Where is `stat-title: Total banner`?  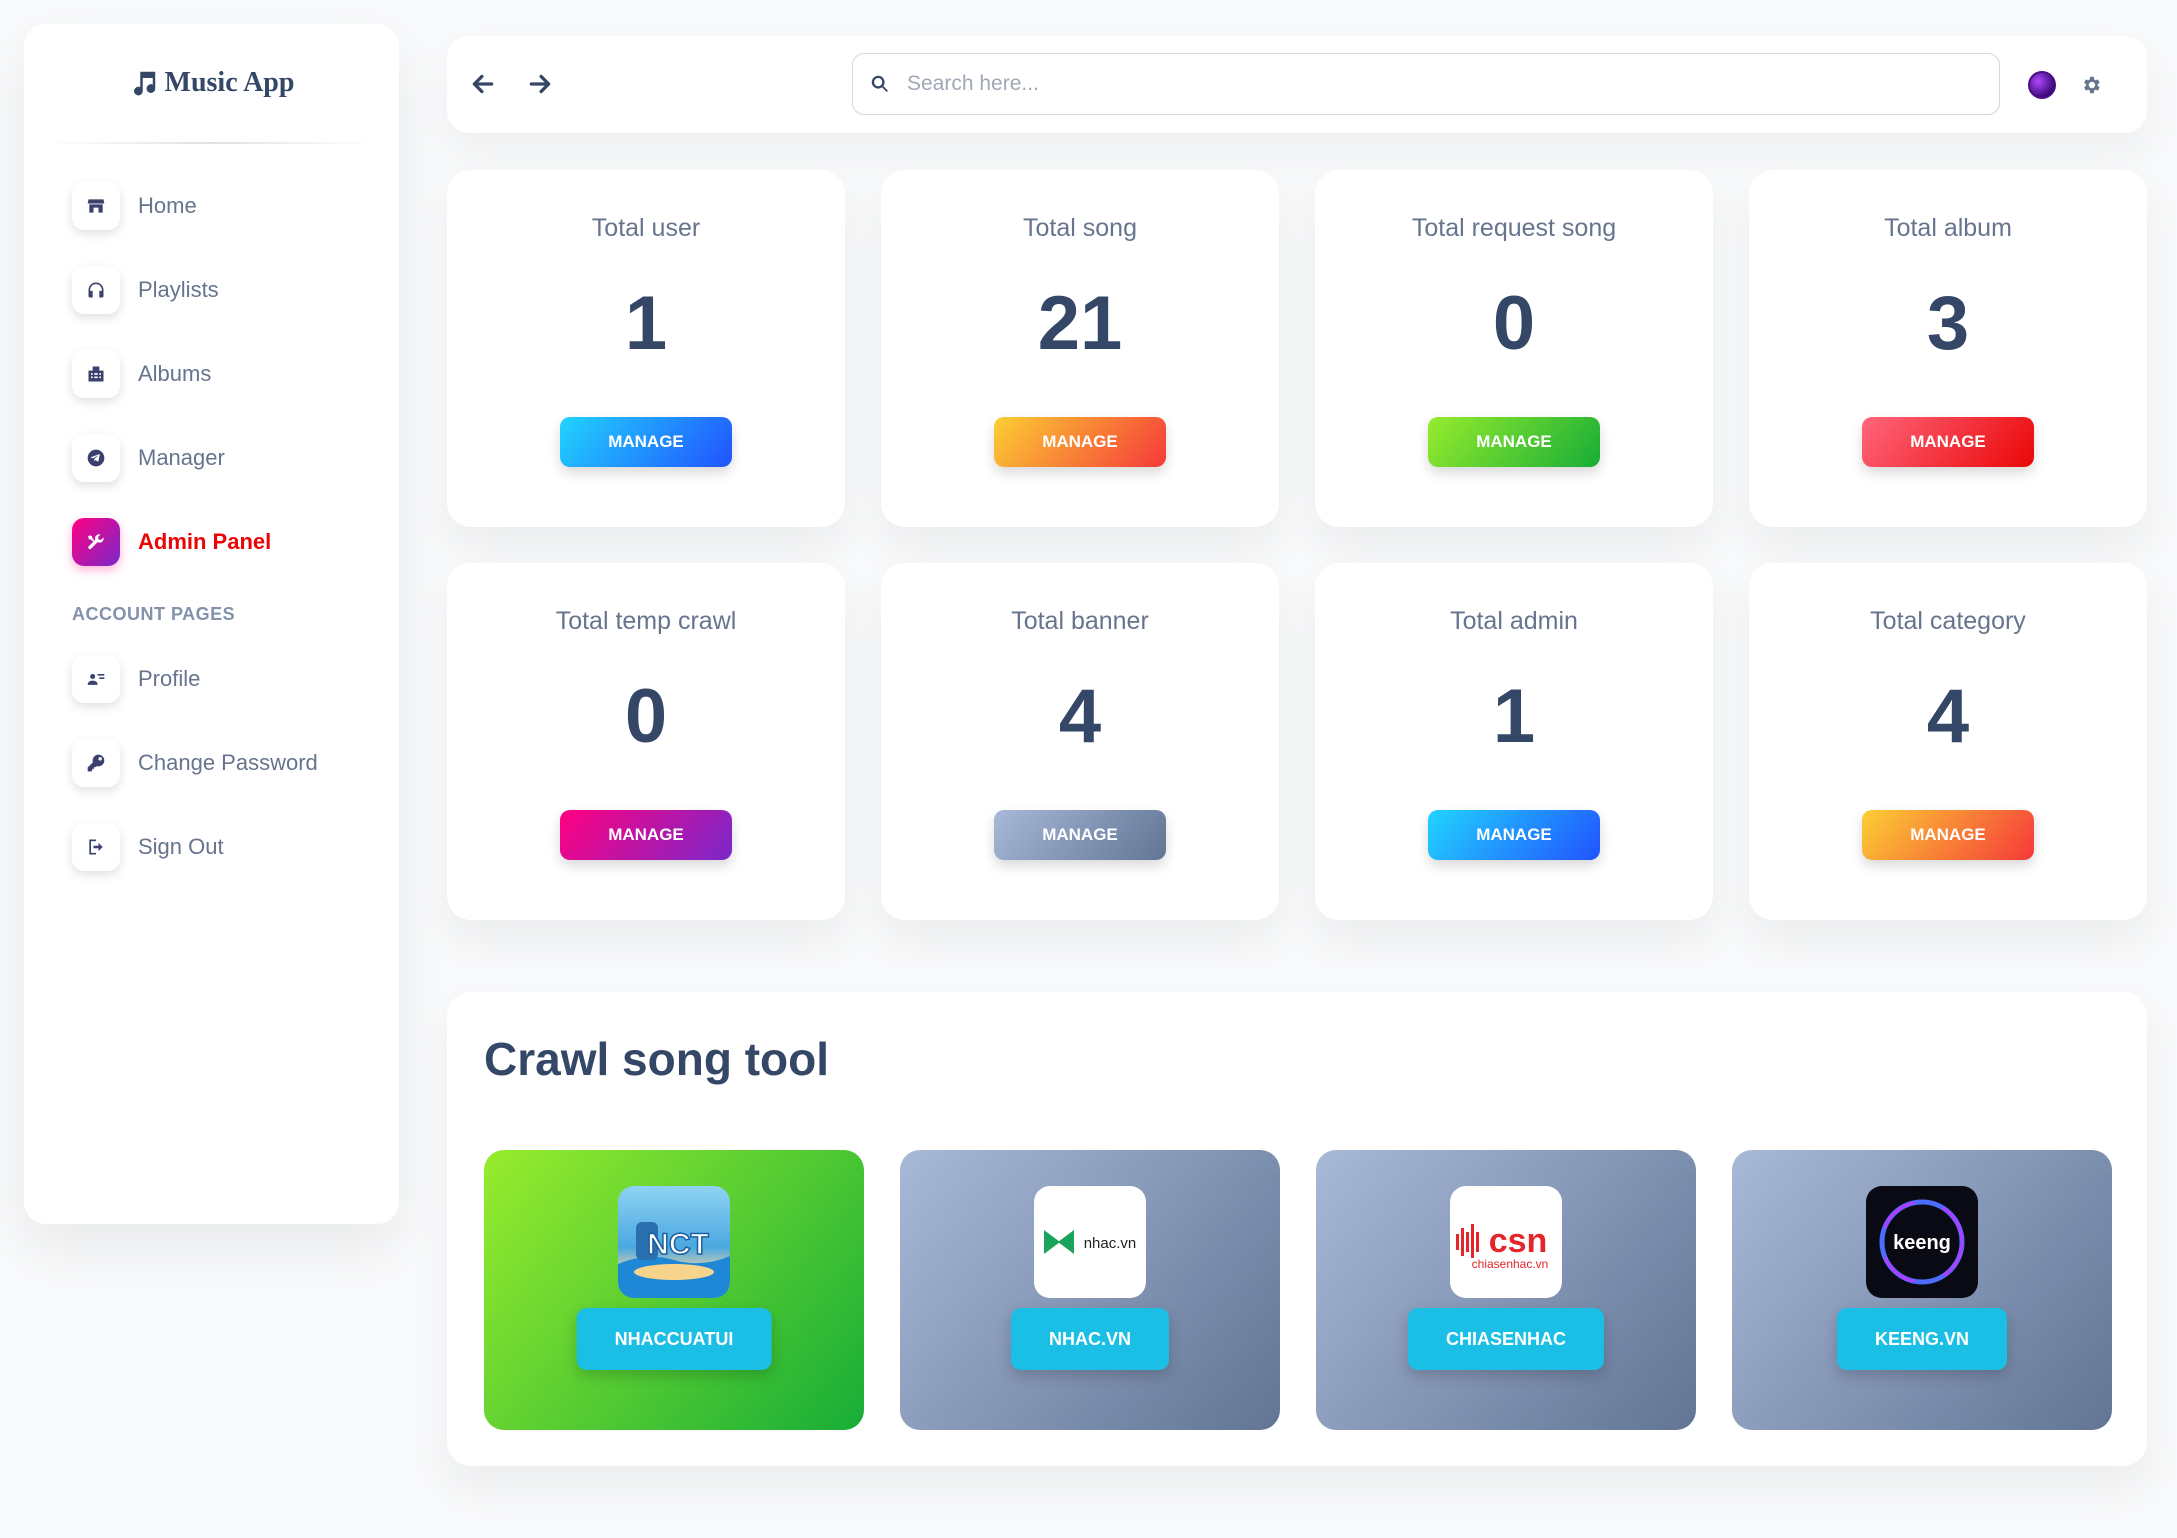 stat-title: Total banner is located at coordinates (1080, 621).